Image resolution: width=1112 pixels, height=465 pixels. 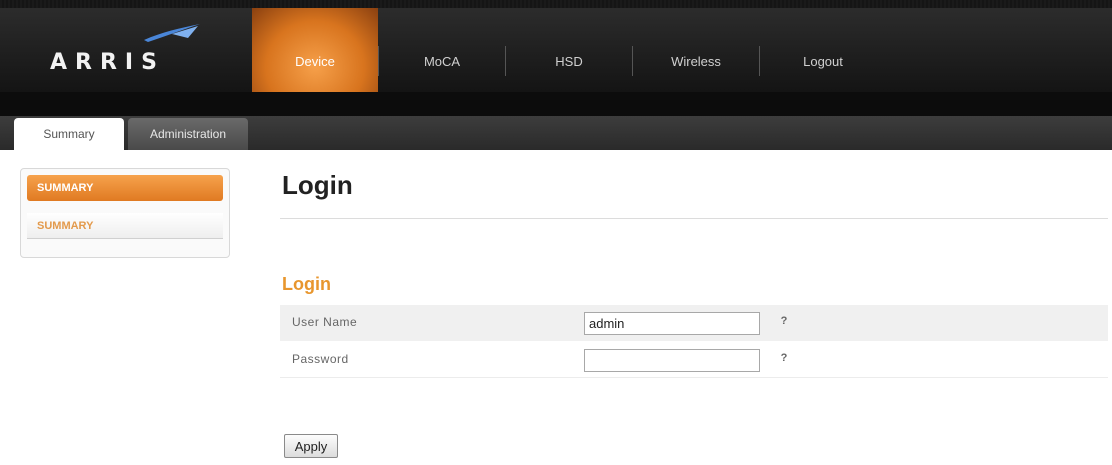 What do you see at coordinates (696, 50) in the screenshot?
I see `nav-wireless: Wireless` at bounding box center [696, 50].